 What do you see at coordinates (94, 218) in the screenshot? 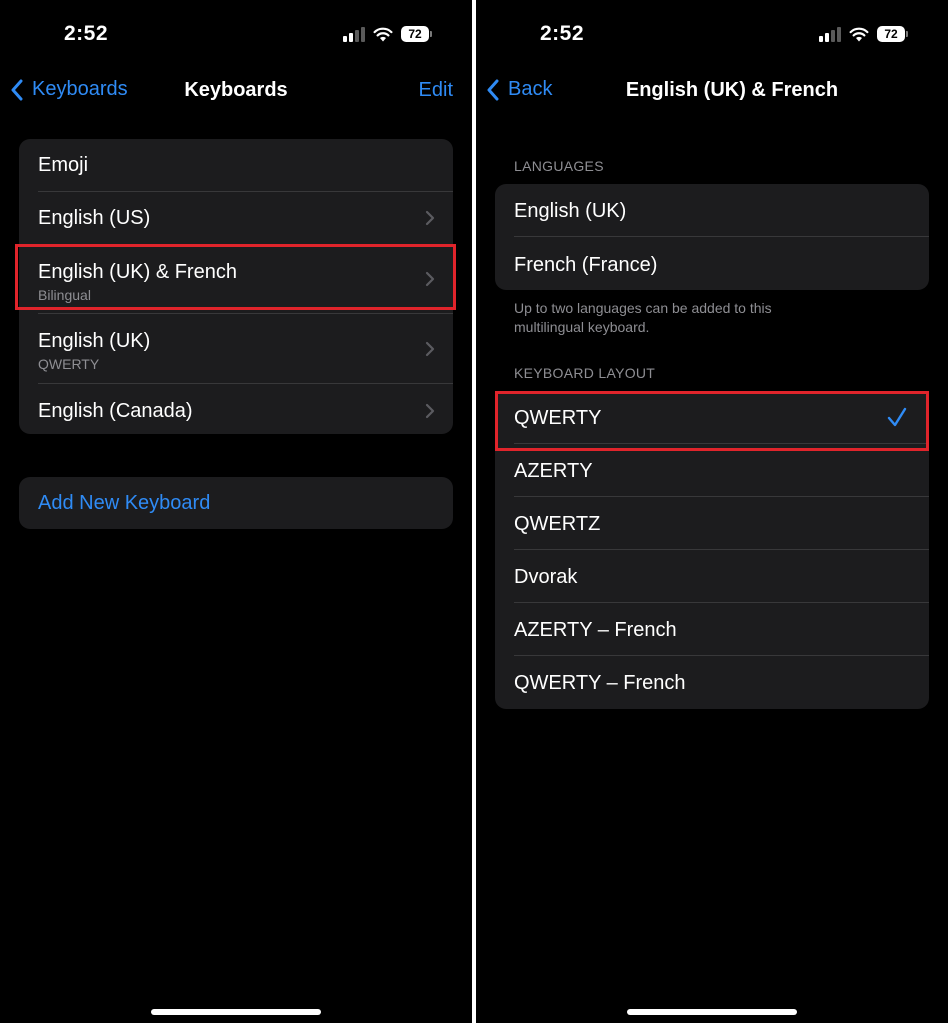
I see `keyboard-item-label: English (US)` at bounding box center [94, 218].